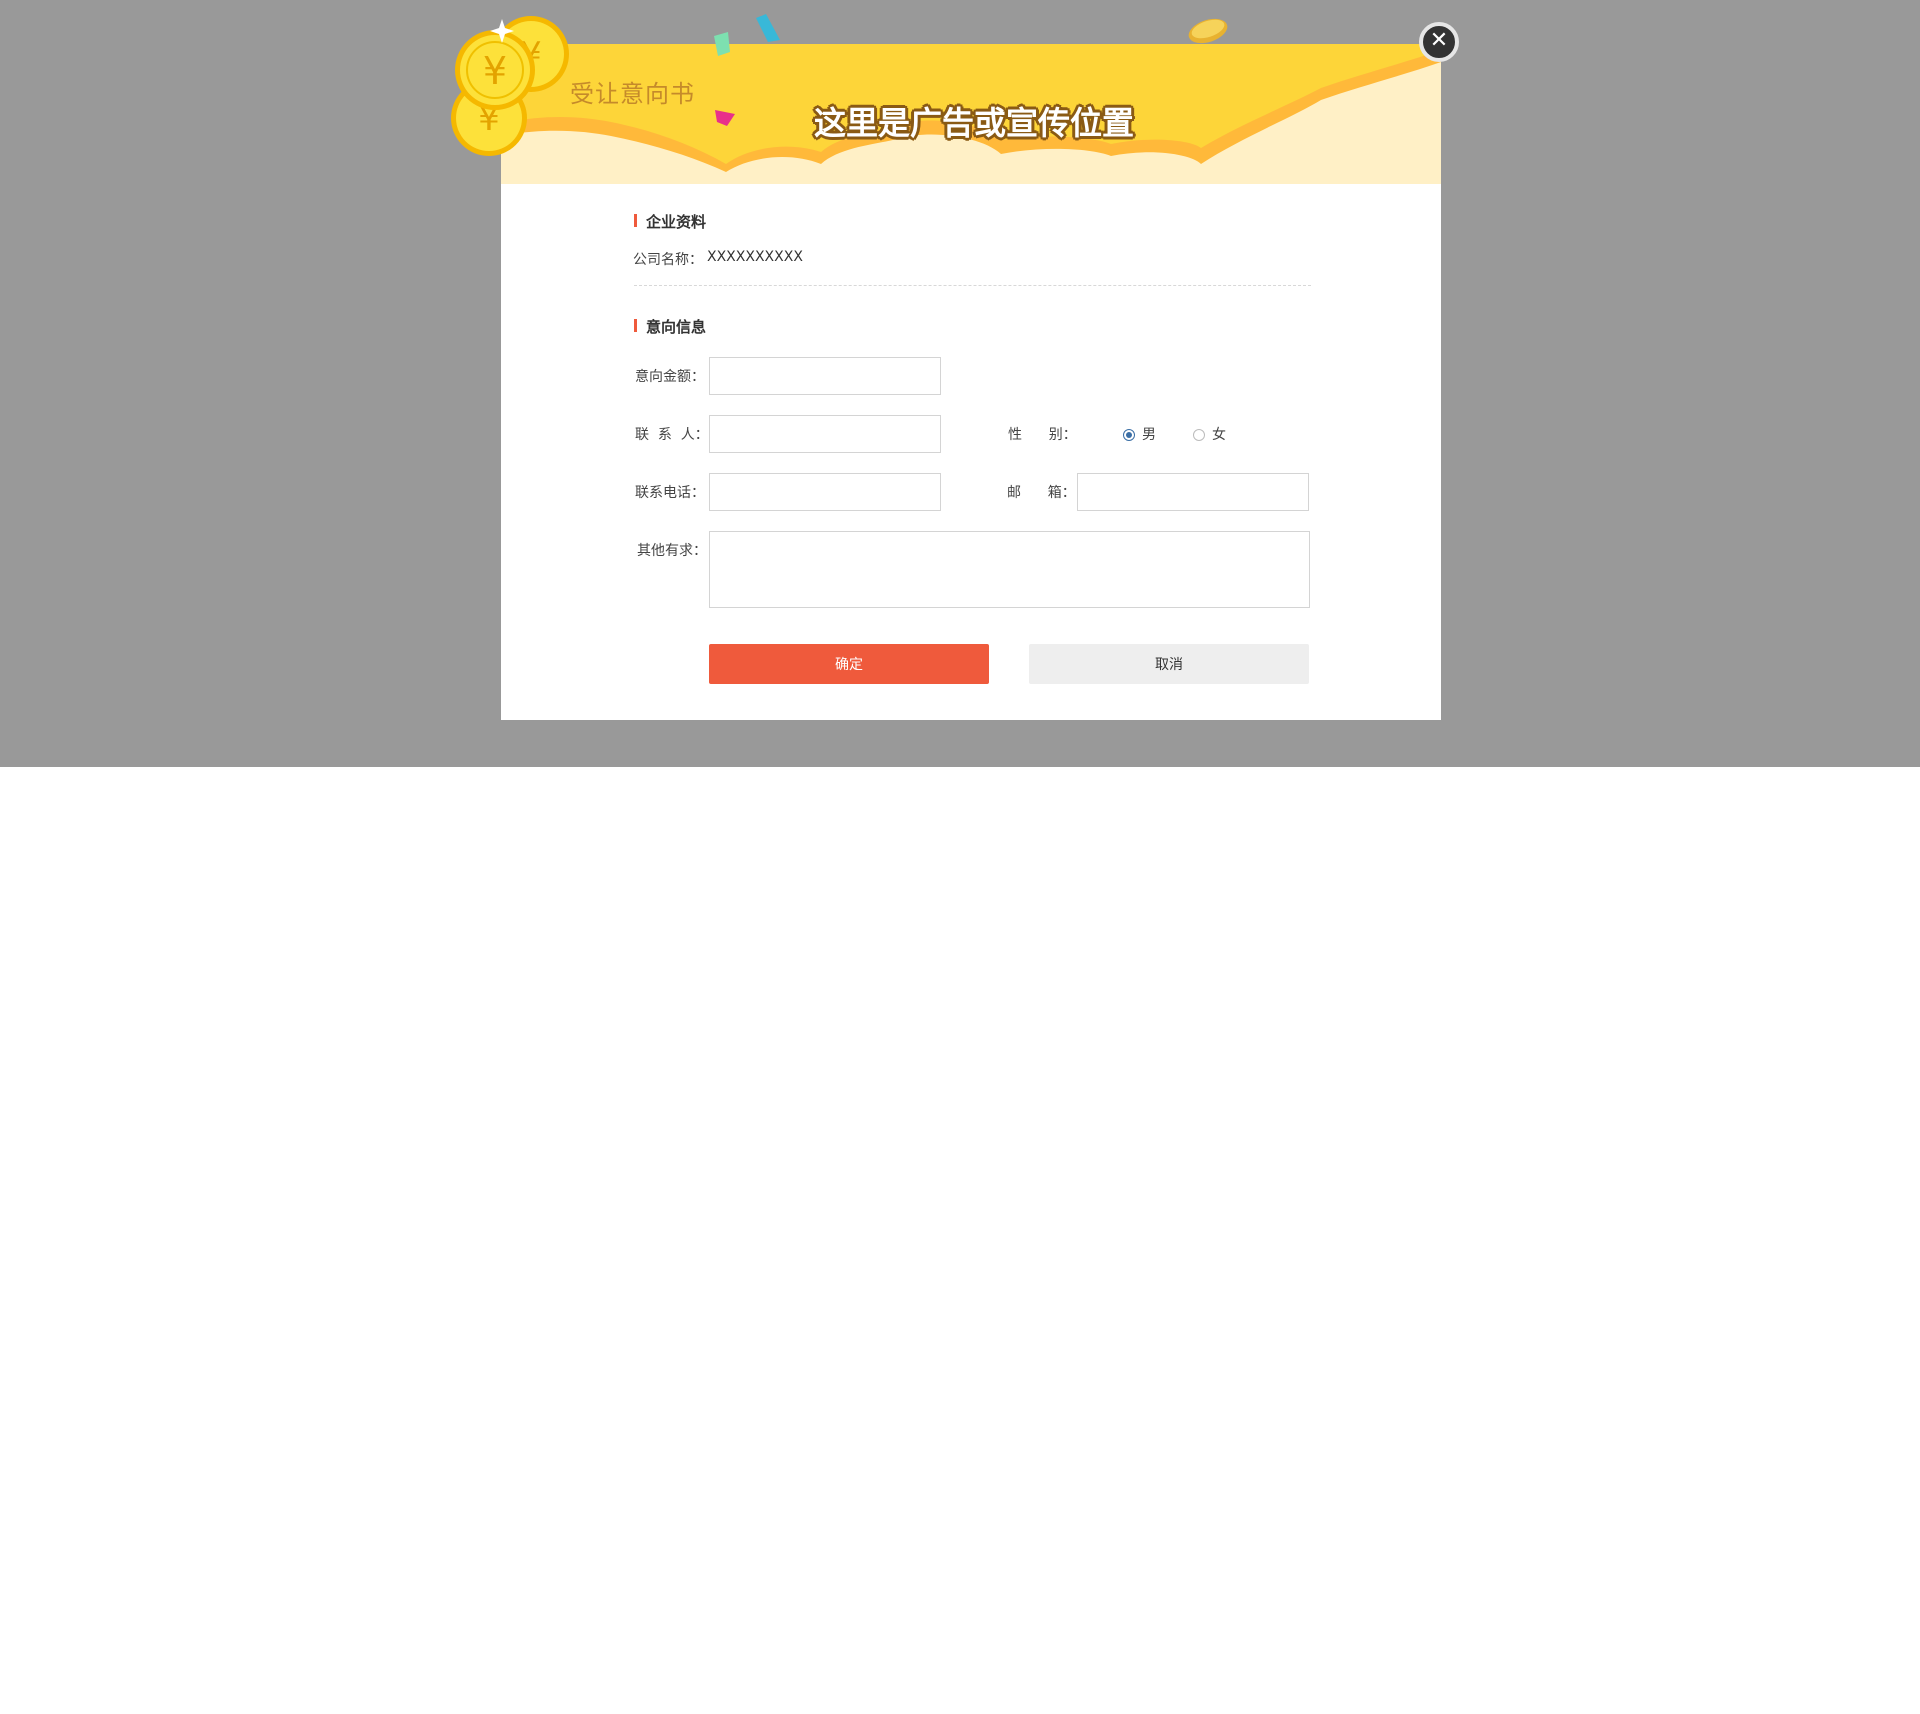 Image resolution: width=1920 pixels, height=1714 pixels. I want to click on gender-label: 性 别：, so click(1042, 435).